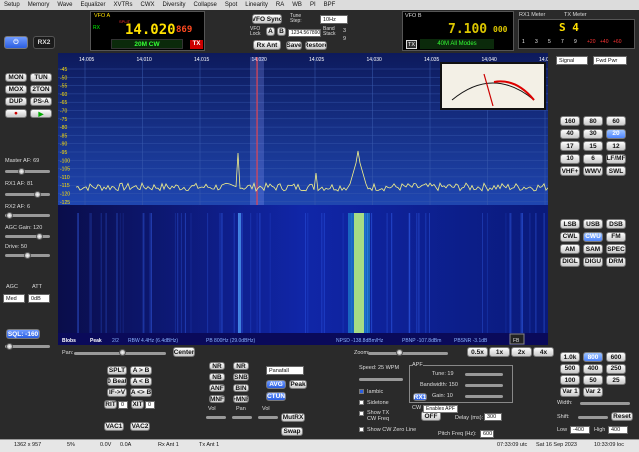 The width and height of the screenshot is (639, 452). I want to click on vac2-button: VAC2, so click(140, 426).